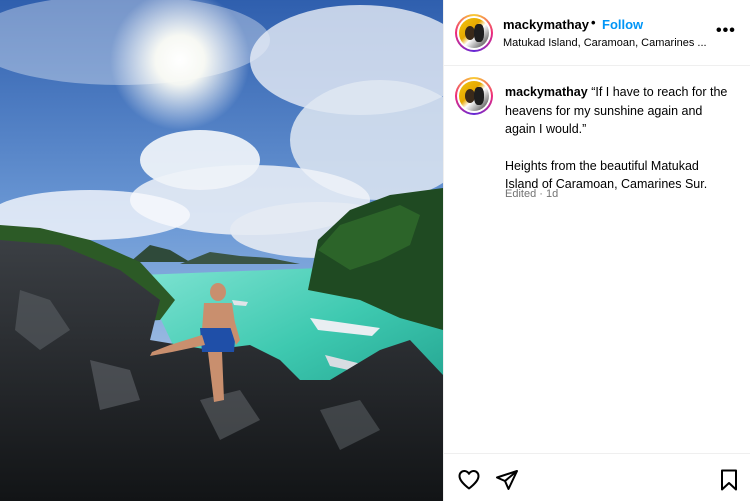  Describe the element at coordinates (507, 480) in the screenshot. I see `send-icon` at that location.